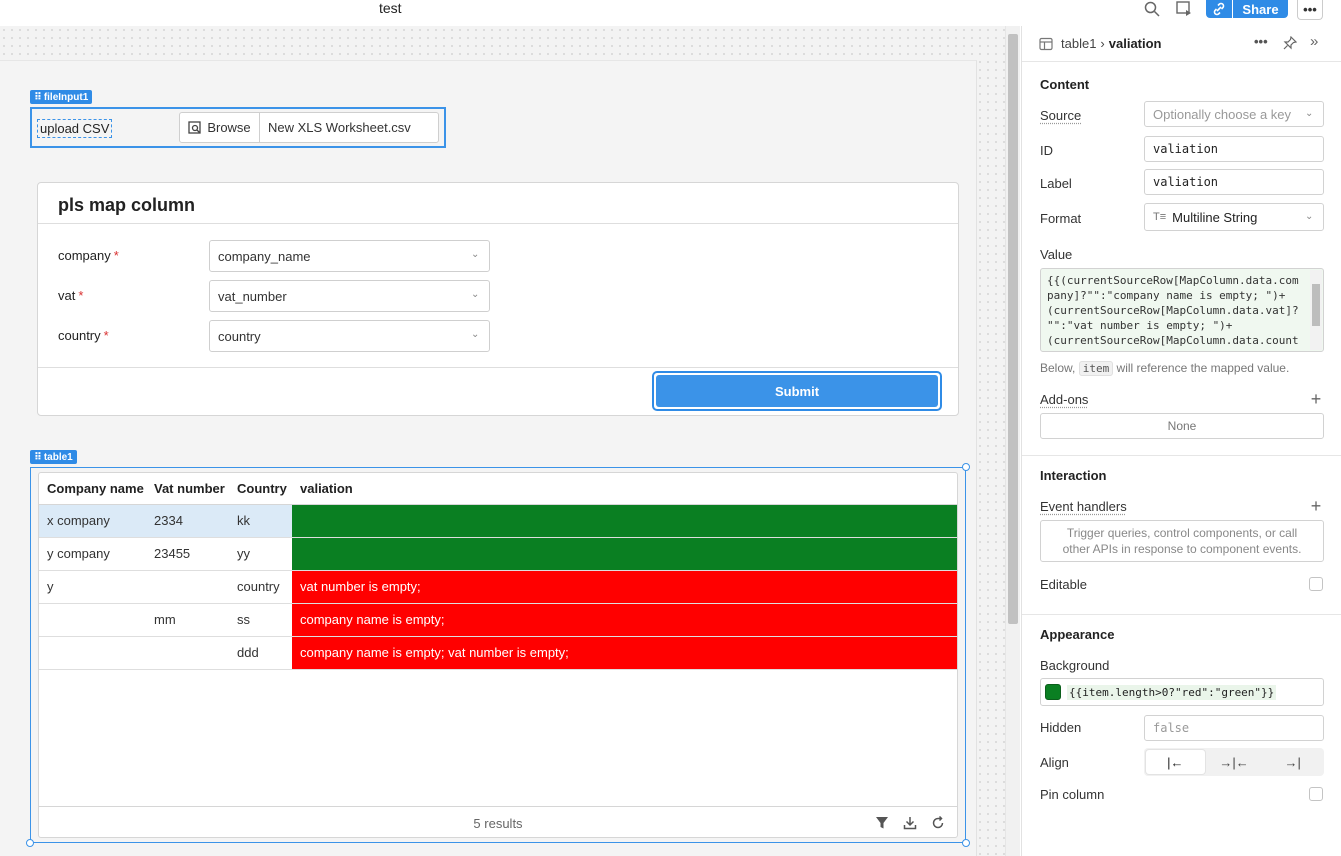 This screenshot has height=856, width=1341. I want to click on cell-country: ss, so click(260, 620).